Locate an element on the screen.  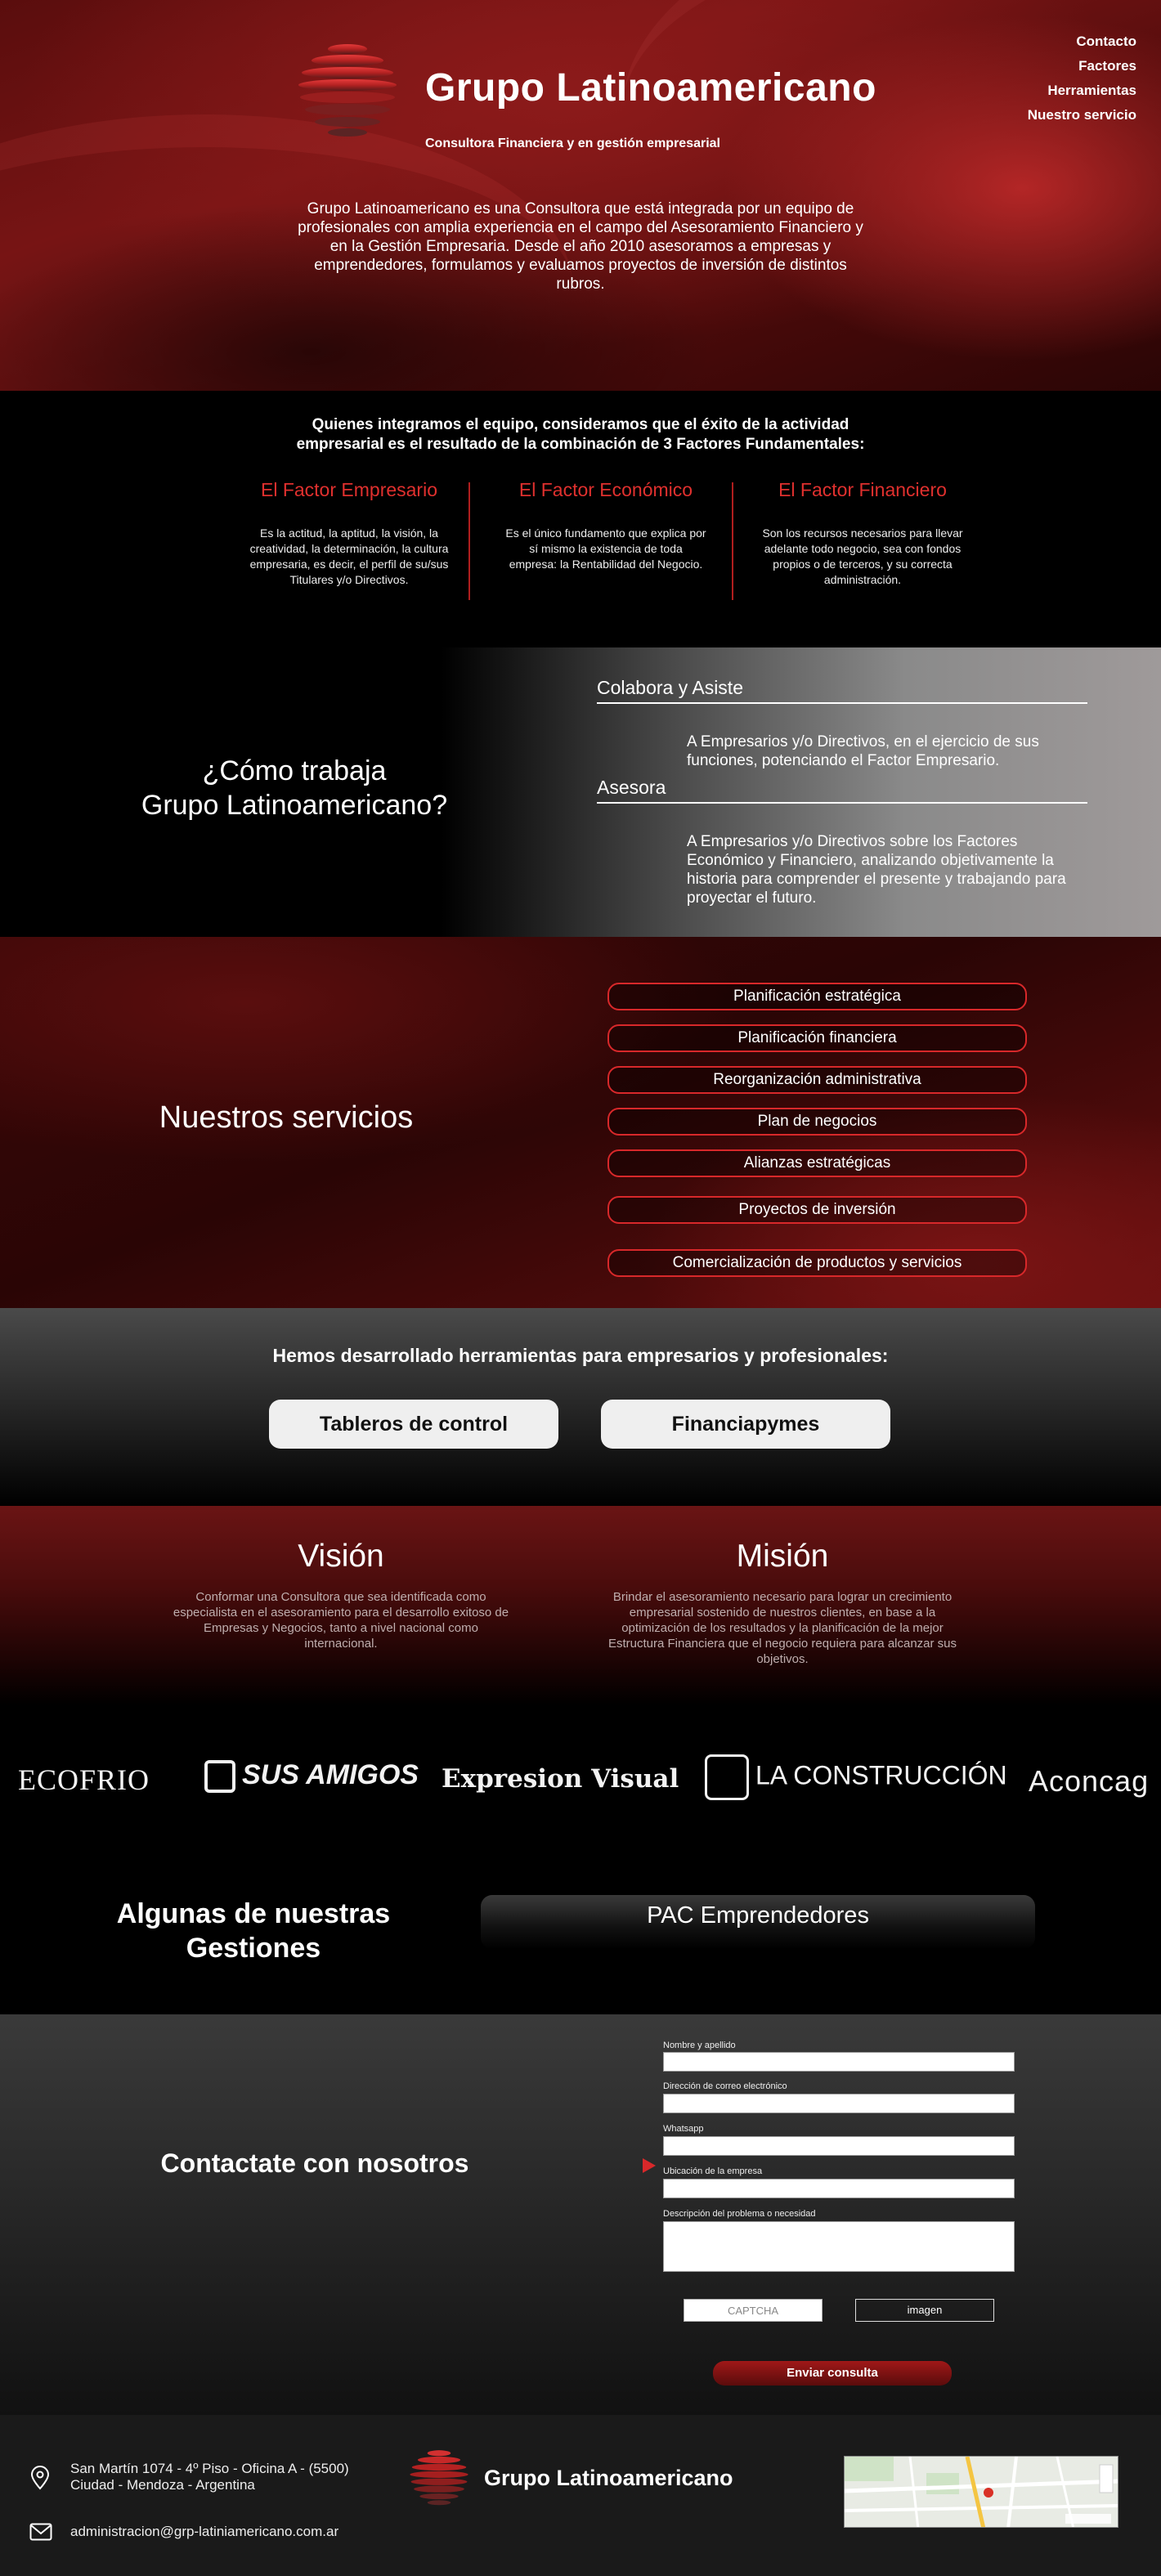
services-title: Nuestros servicios is located at coordinates (286, 1118).